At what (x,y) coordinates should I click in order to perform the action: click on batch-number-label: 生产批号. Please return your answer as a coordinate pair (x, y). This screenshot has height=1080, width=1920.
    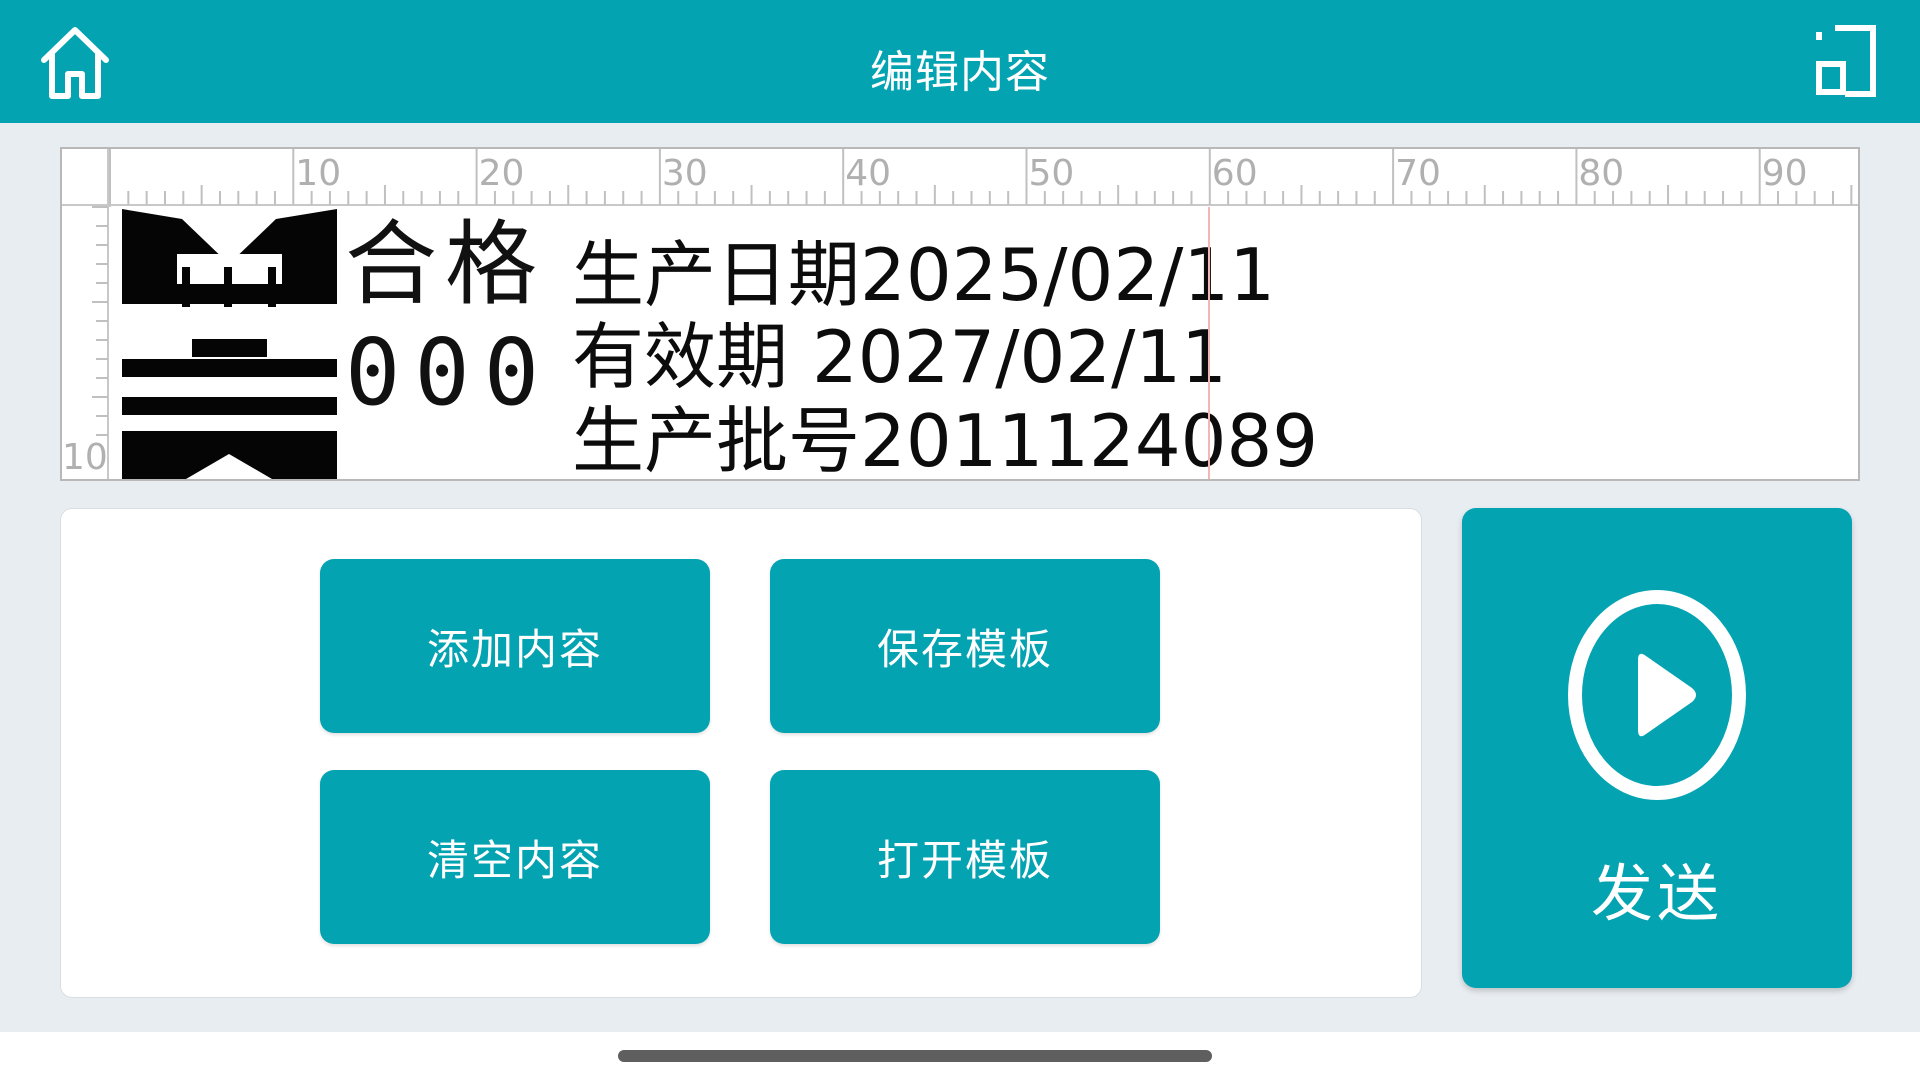
    Looking at the image, I should click on (716, 440).